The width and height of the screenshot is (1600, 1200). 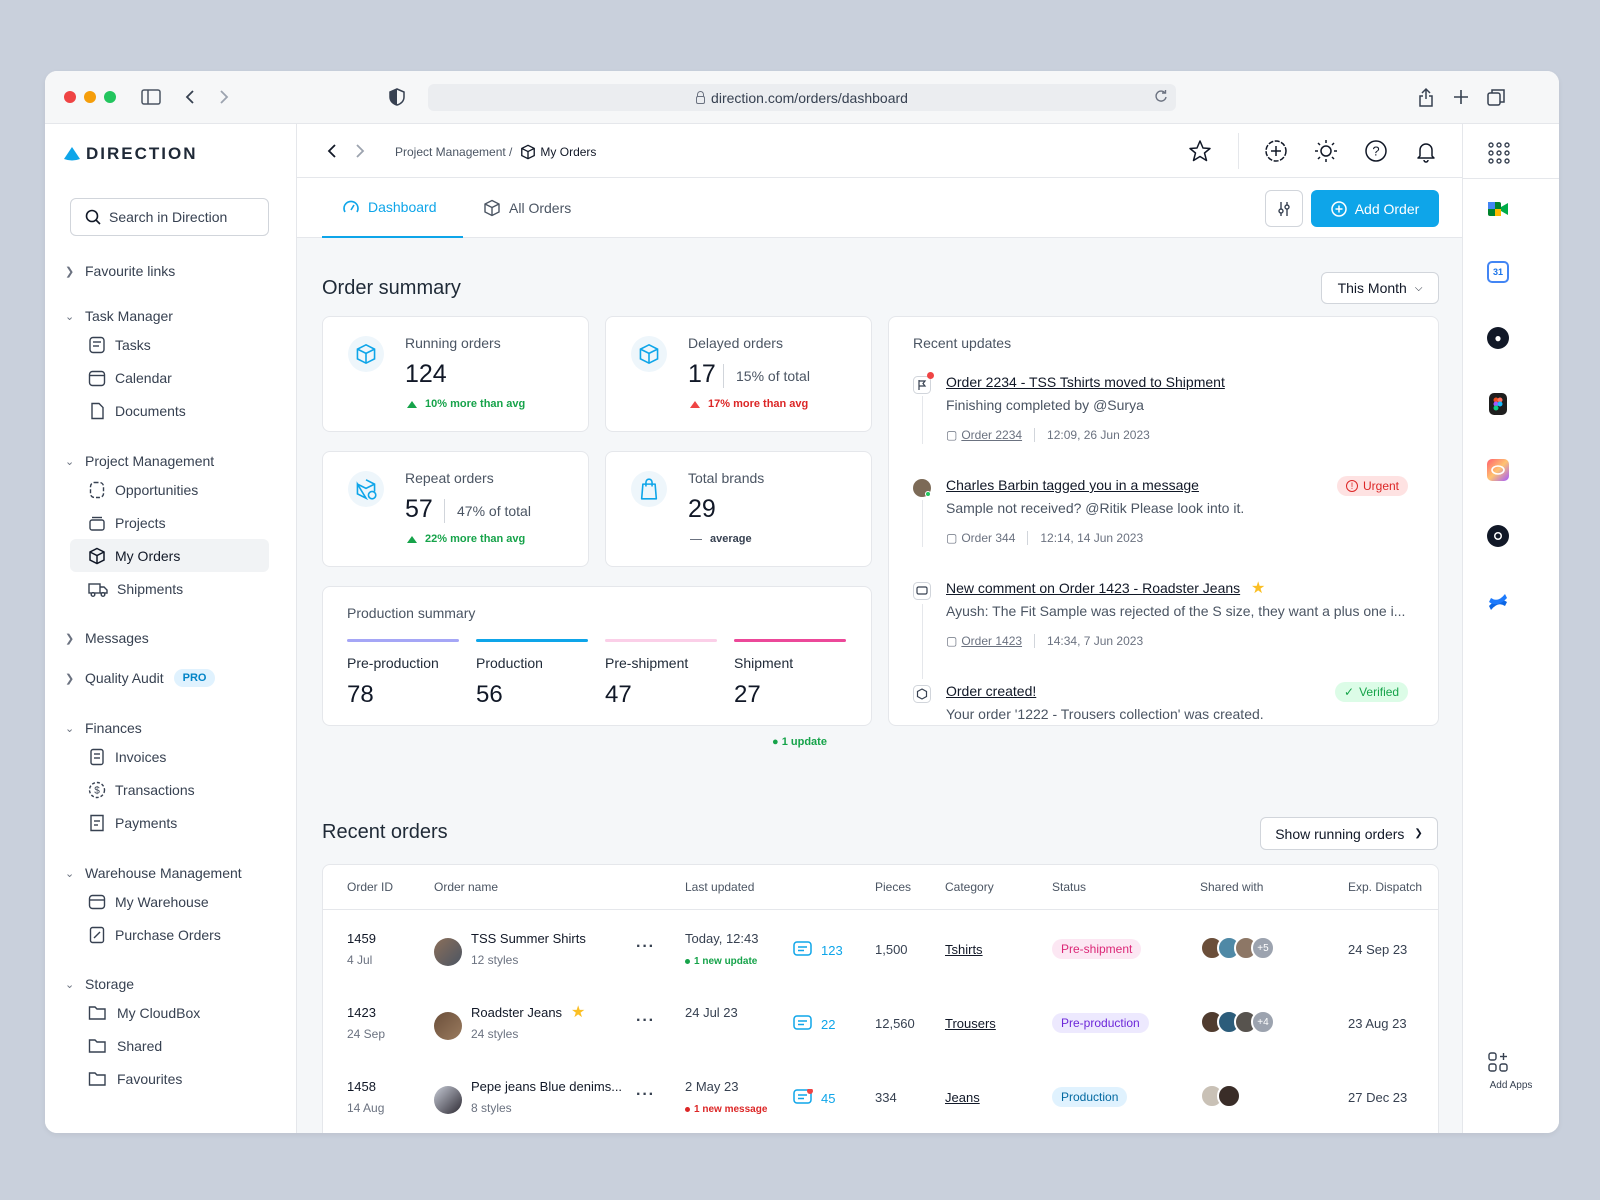 I want to click on shared-avatars: +5, so click(x=1237, y=948).